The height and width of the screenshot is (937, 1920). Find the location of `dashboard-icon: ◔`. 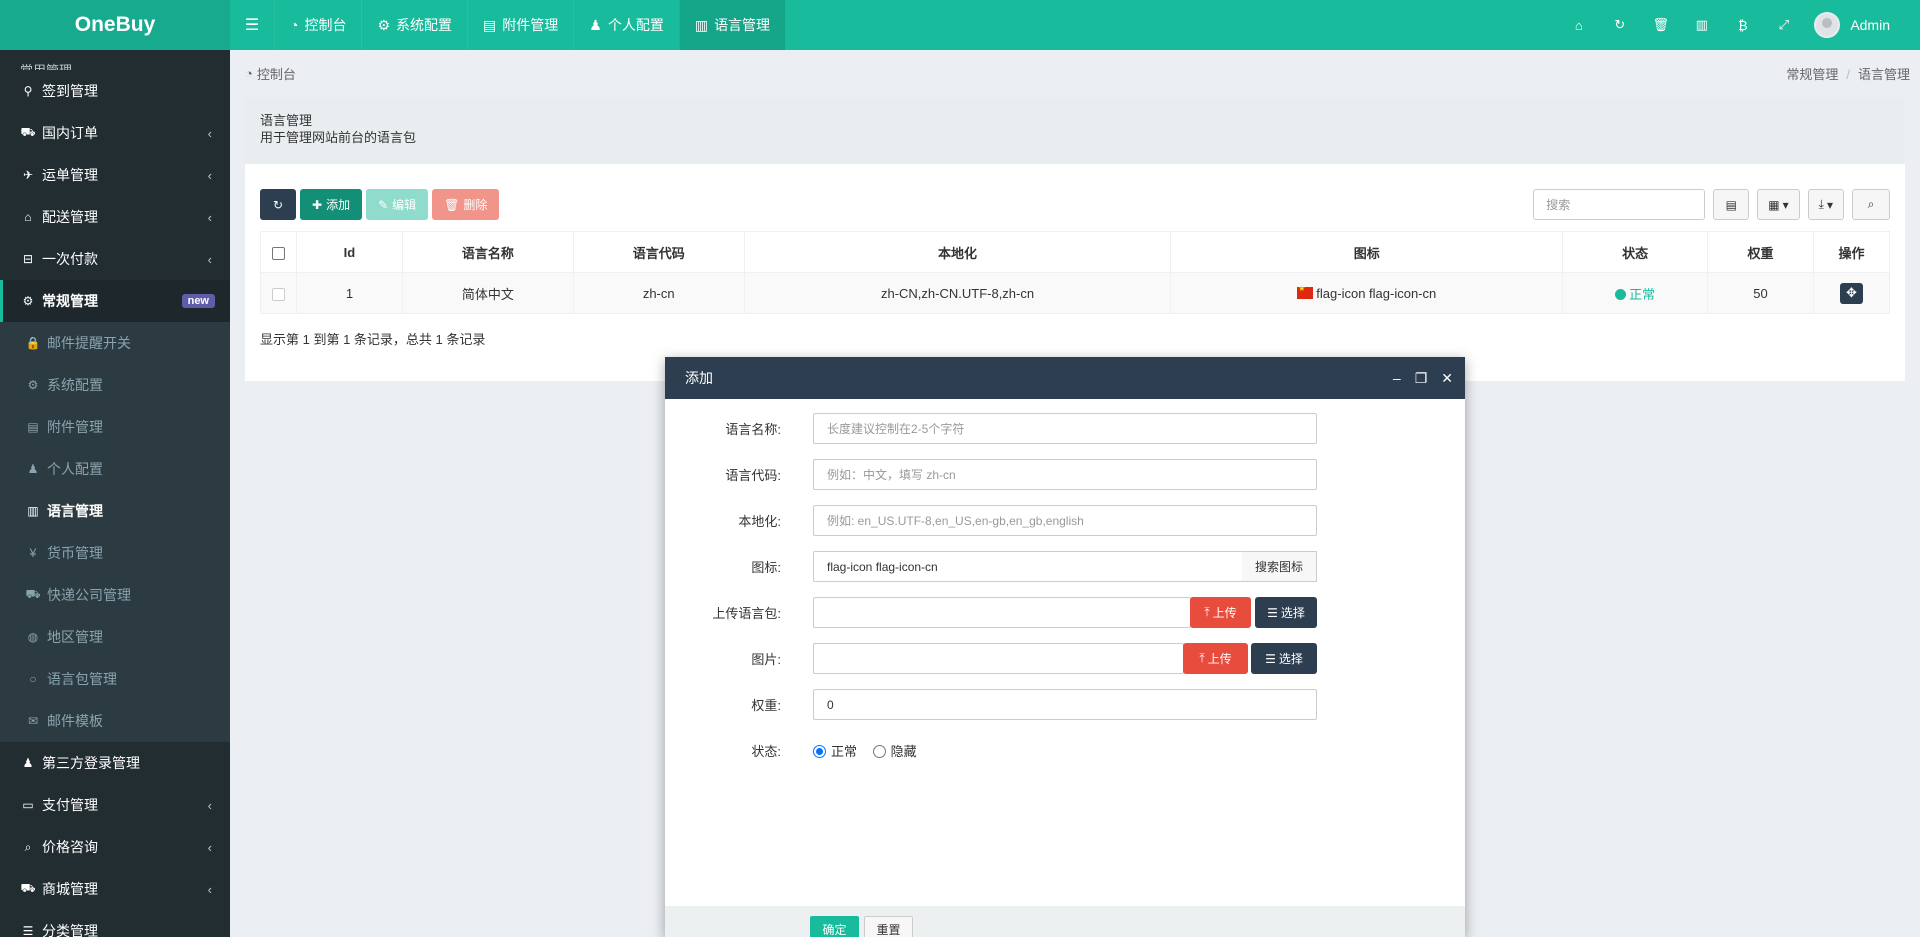

dashboard-icon: ◔ is located at coordinates (249, 73).